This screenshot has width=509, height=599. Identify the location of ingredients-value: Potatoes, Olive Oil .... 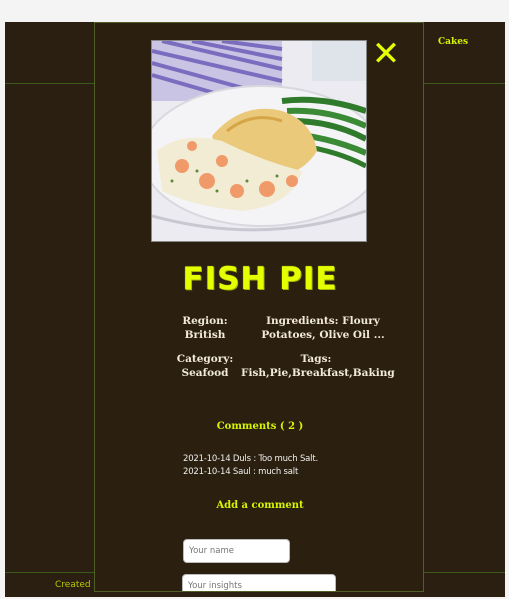
(323, 335).